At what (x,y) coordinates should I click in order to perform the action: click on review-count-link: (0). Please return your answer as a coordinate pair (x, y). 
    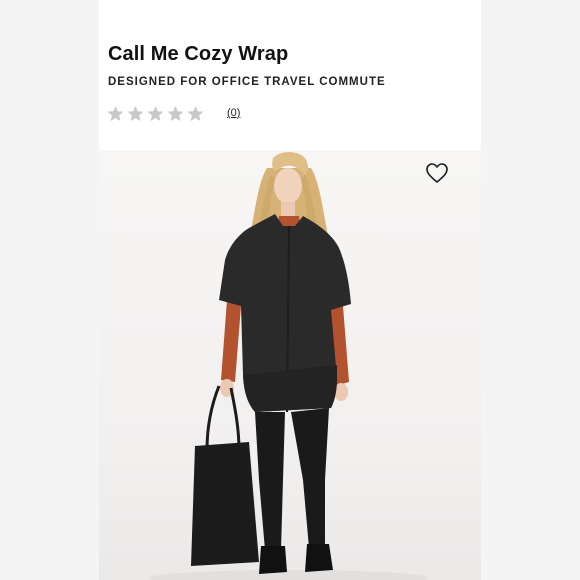
    Looking at the image, I should click on (233, 113).